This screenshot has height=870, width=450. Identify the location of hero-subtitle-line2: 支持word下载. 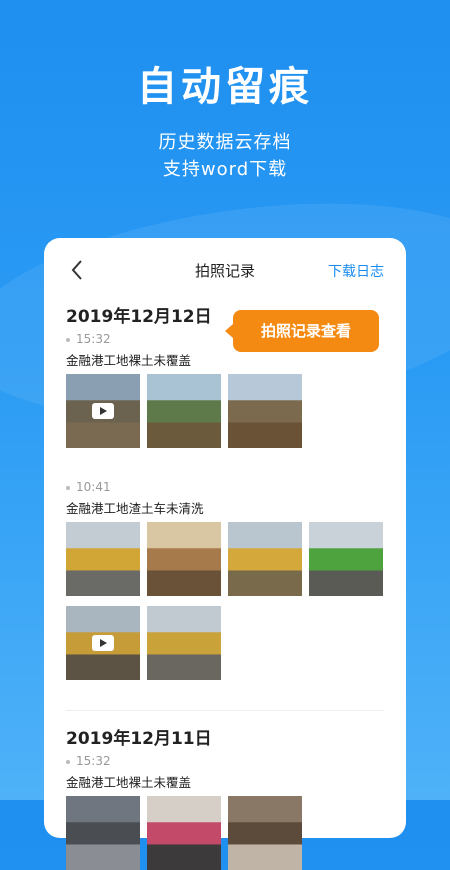
(225, 169).